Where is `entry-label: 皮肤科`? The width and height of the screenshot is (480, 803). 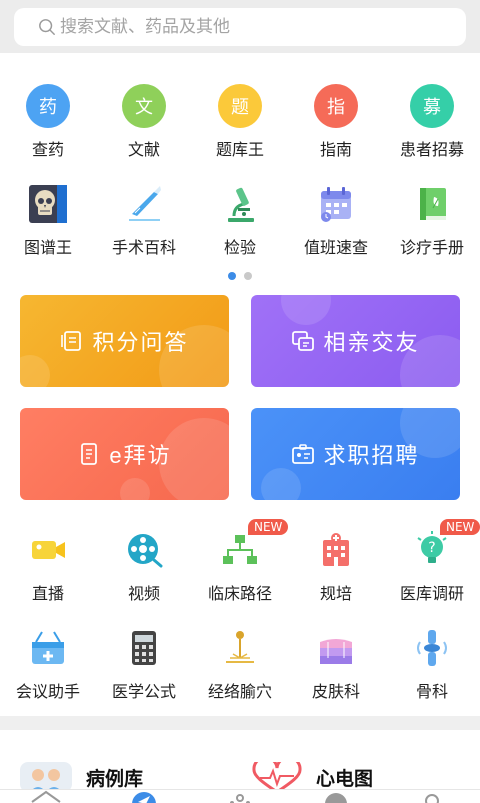
entry-label: 皮肤科 is located at coordinates (335, 692).